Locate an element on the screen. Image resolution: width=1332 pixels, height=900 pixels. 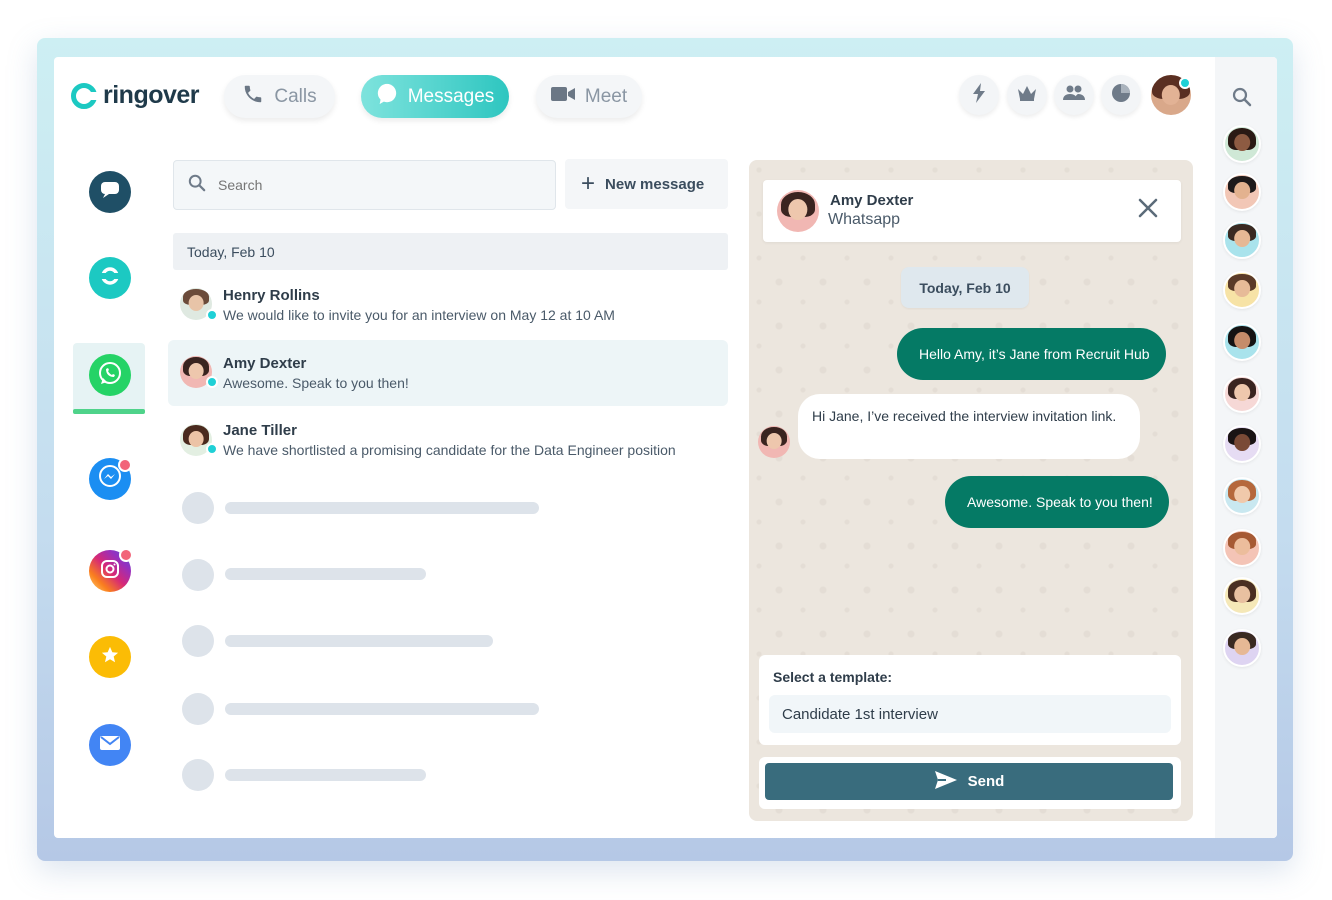
sms-channel-button is located at coordinates (110, 192).